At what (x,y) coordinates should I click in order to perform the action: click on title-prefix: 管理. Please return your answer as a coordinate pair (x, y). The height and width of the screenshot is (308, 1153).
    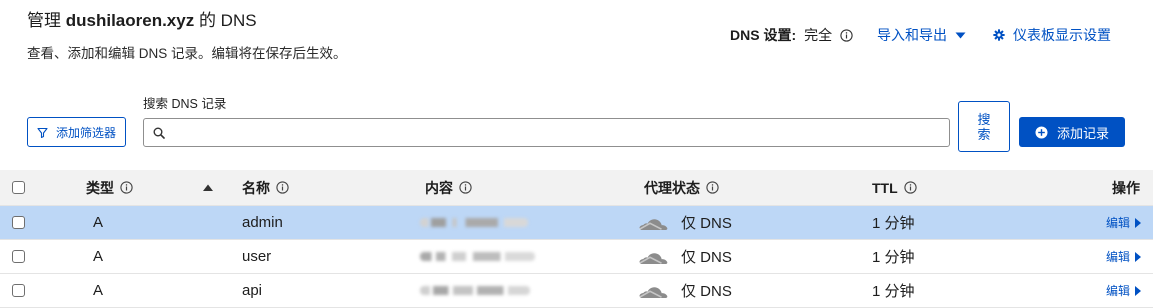
    Looking at the image, I should click on (44, 20).